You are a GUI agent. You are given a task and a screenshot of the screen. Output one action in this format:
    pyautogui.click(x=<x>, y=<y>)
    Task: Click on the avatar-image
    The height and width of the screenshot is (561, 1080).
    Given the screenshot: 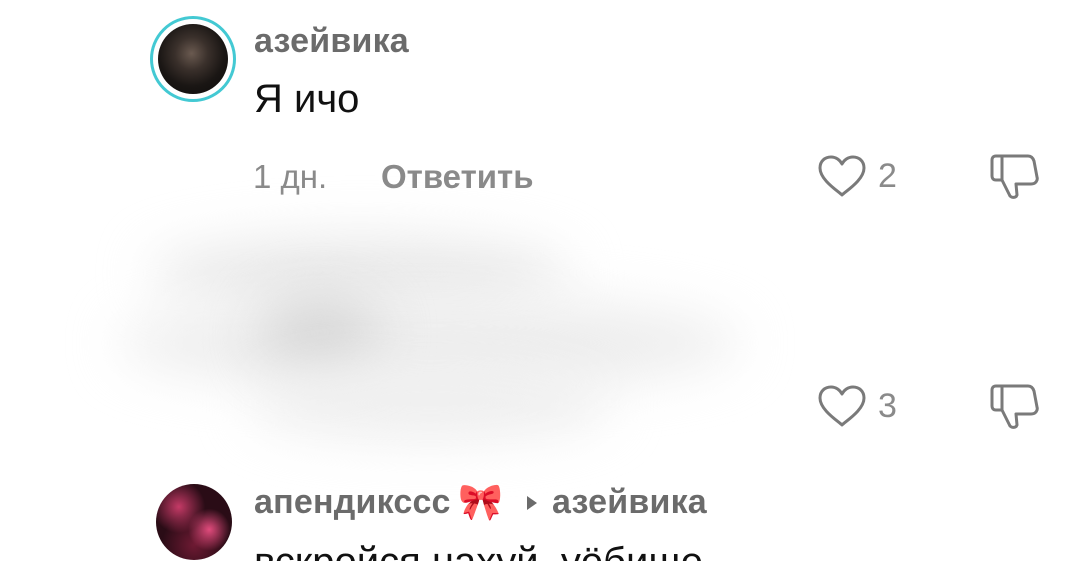 What is the action you would take?
    pyautogui.click(x=193, y=59)
    